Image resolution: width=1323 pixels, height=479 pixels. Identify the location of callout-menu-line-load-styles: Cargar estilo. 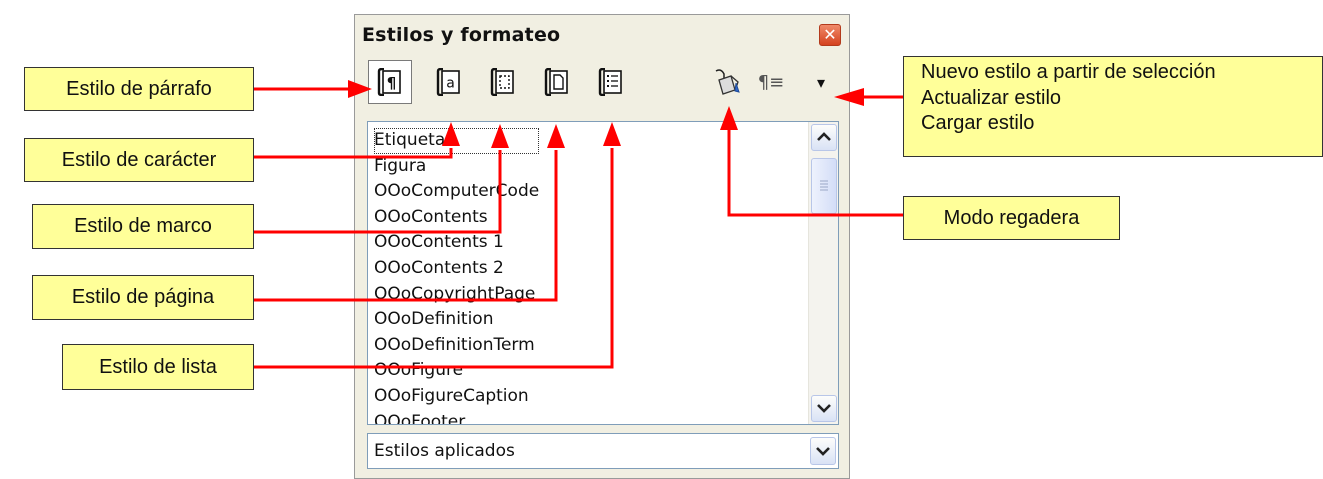
(978, 123).